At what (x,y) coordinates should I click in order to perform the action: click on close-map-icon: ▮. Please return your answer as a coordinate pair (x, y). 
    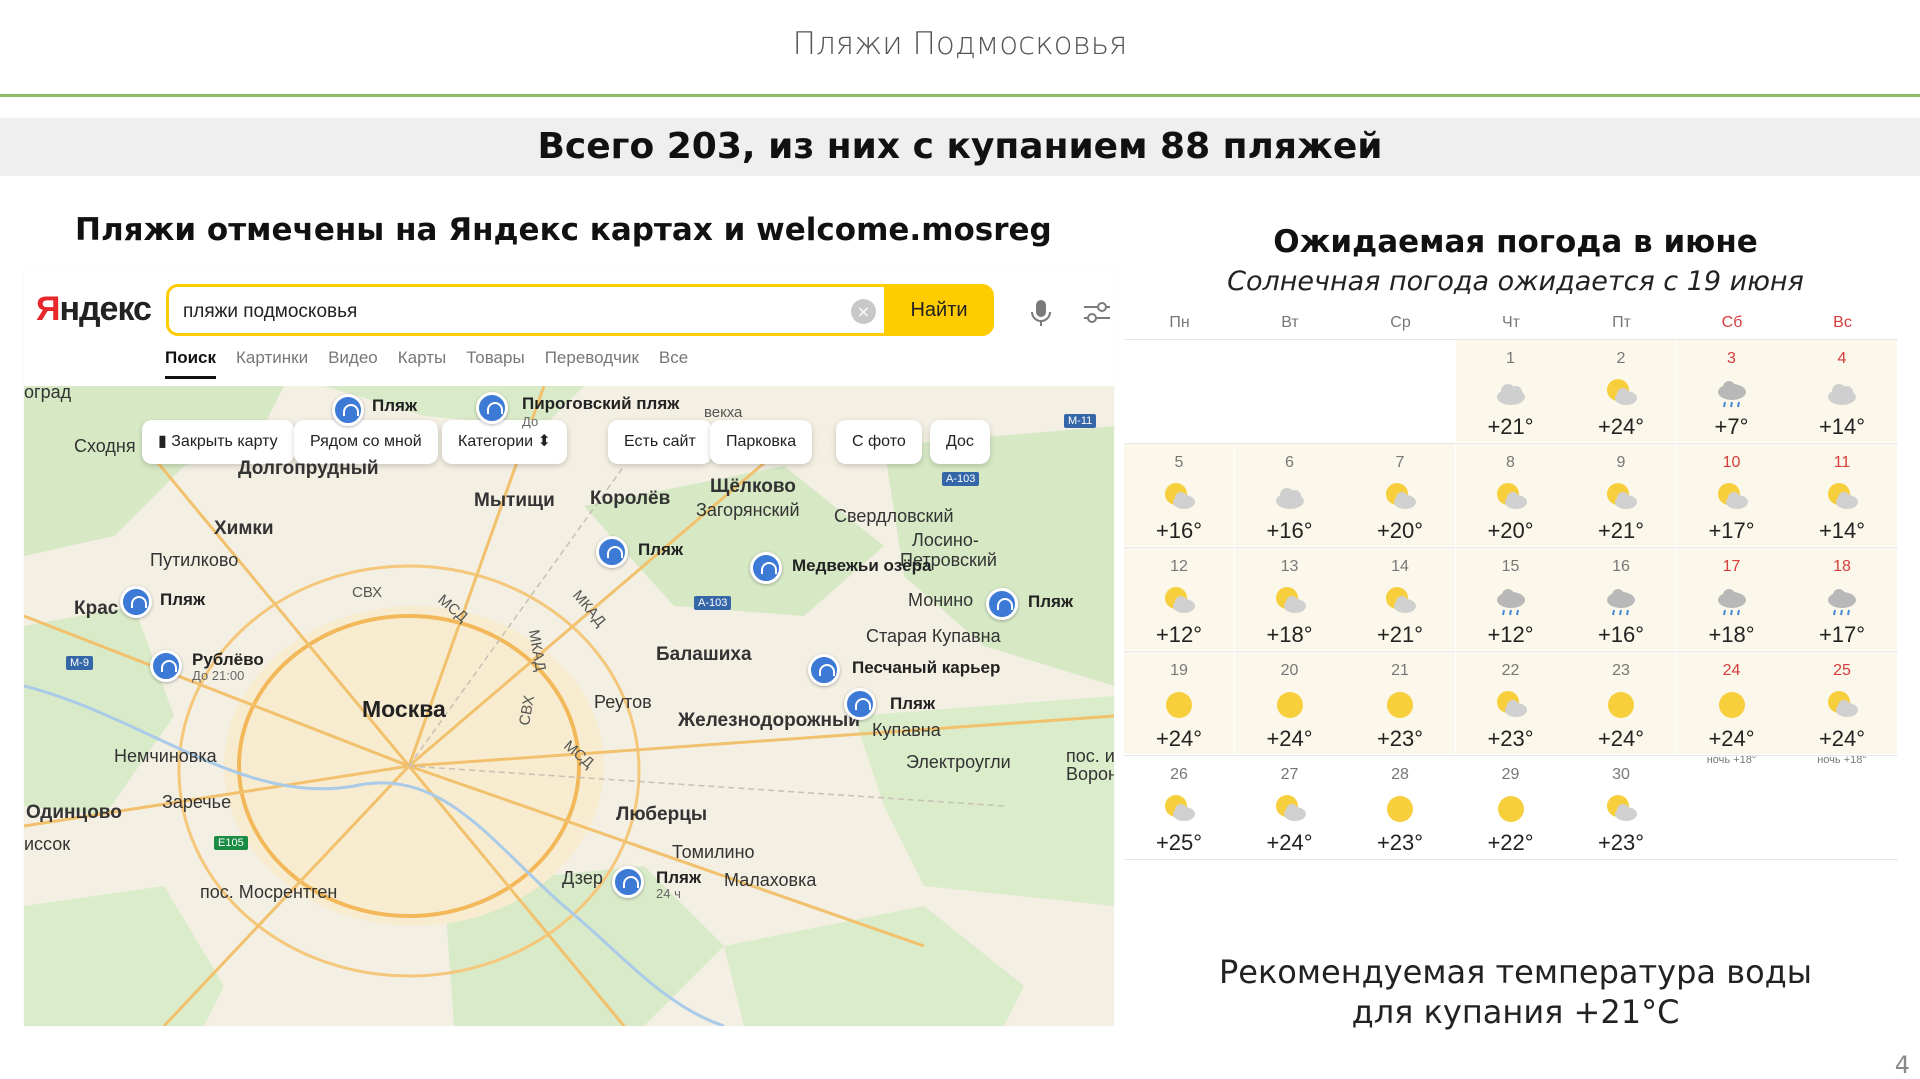
    Looking at the image, I should click on (165, 441).